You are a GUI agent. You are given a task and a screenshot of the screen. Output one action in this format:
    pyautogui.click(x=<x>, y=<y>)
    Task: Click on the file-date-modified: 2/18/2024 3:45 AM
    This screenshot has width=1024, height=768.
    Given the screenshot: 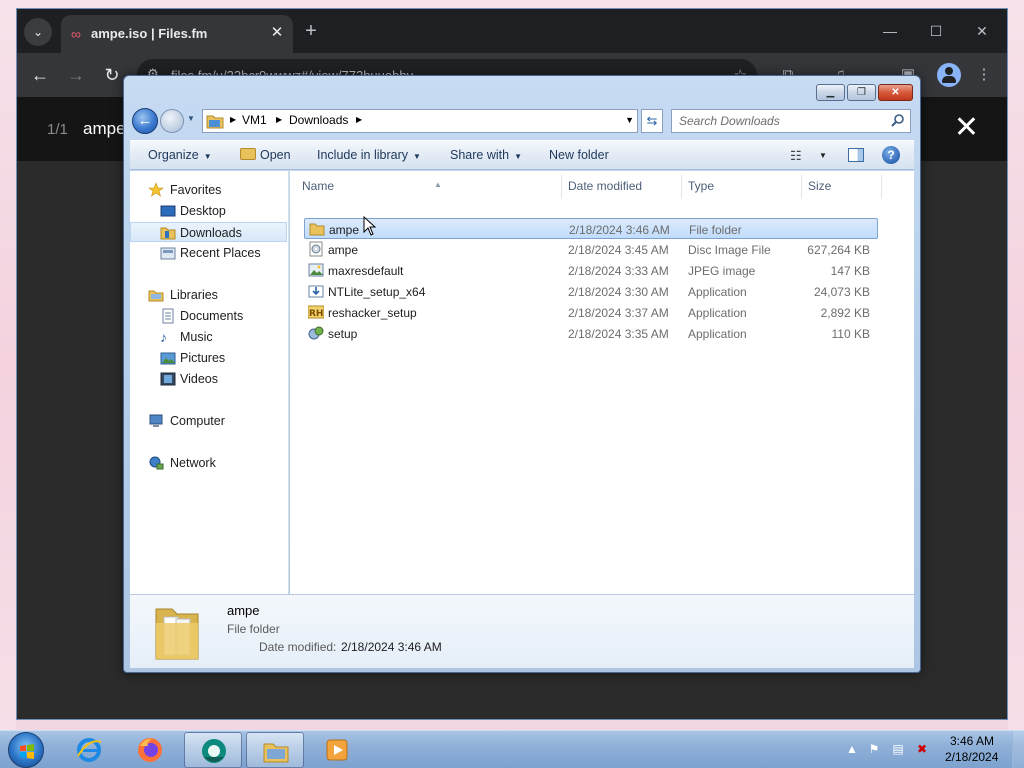 What is the action you would take?
    pyautogui.click(x=618, y=250)
    